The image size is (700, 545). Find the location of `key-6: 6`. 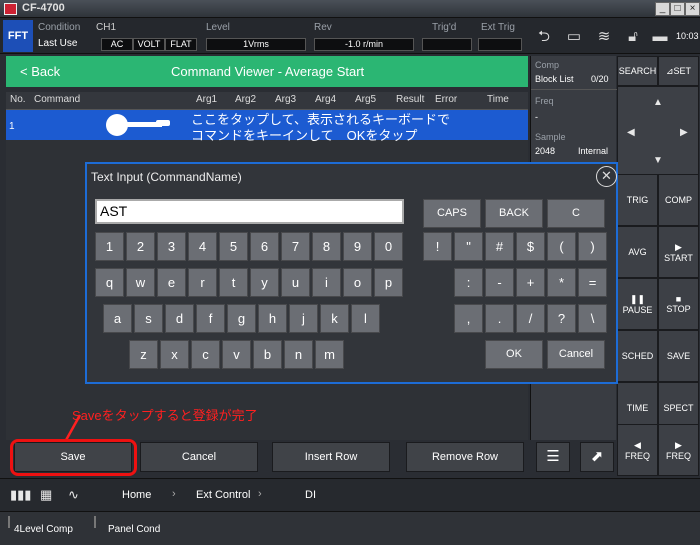

key-6: 6 is located at coordinates (264, 246).